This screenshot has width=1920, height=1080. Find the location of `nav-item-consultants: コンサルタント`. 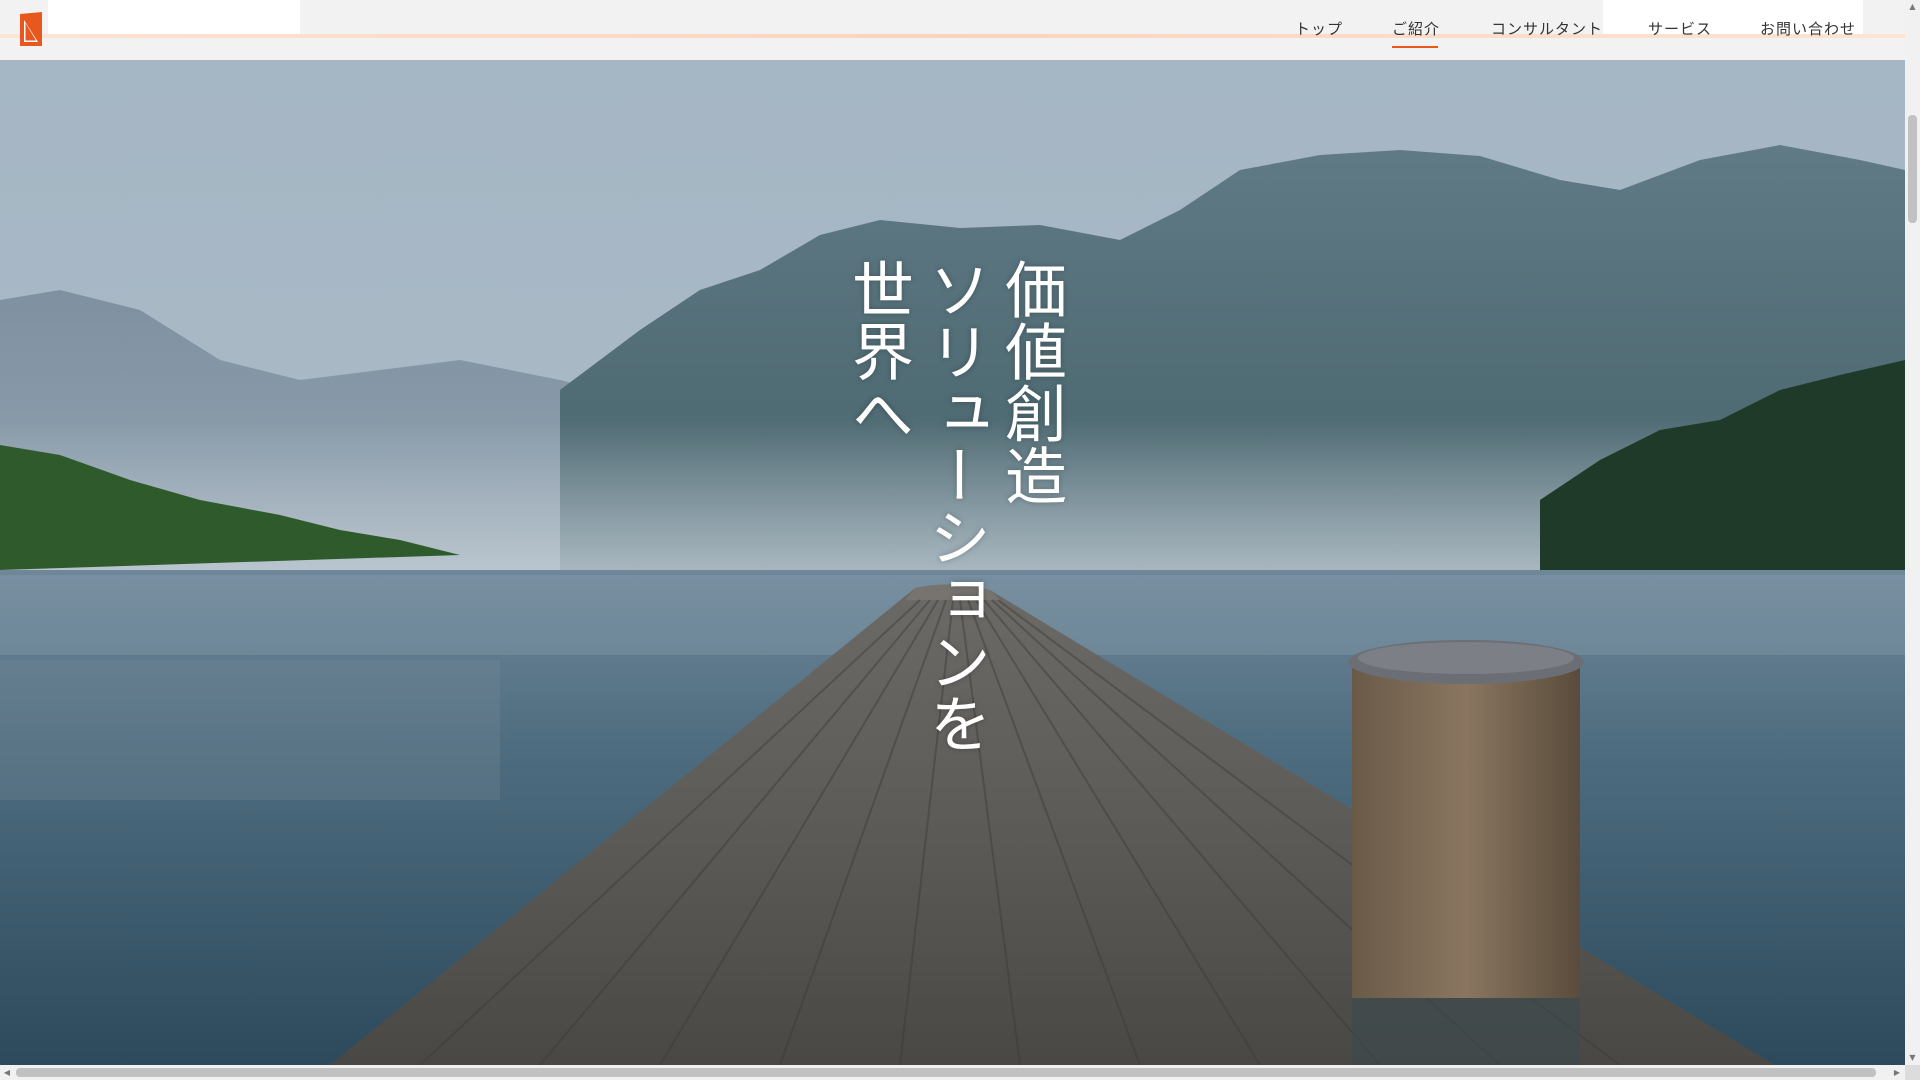

nav-item-consultants: コンサルタント is located at coordinates (1546, 34).